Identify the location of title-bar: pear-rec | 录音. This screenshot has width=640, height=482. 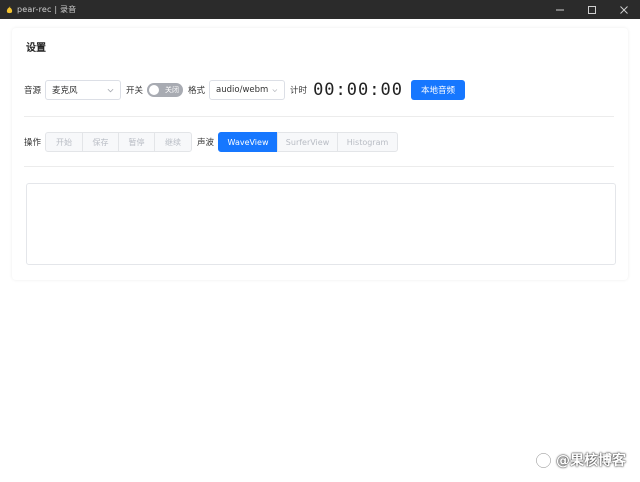
(320, 9).